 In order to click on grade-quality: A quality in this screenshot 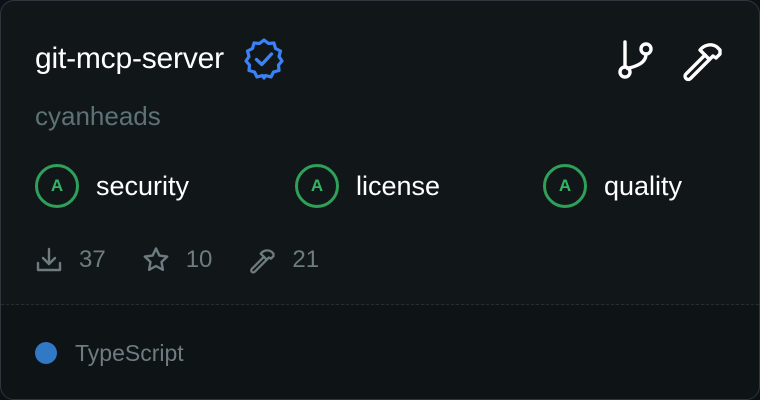, I will do `click(612, 186)`.